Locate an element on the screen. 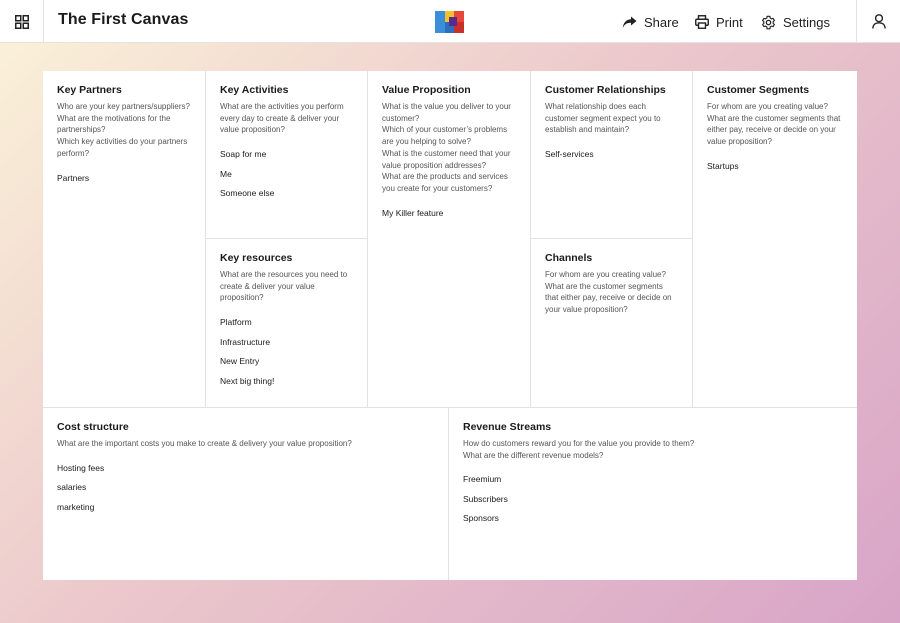 Image resolution: width=900 pixels, height=623 pixels. user-icon is located at coordinates (878, 21).